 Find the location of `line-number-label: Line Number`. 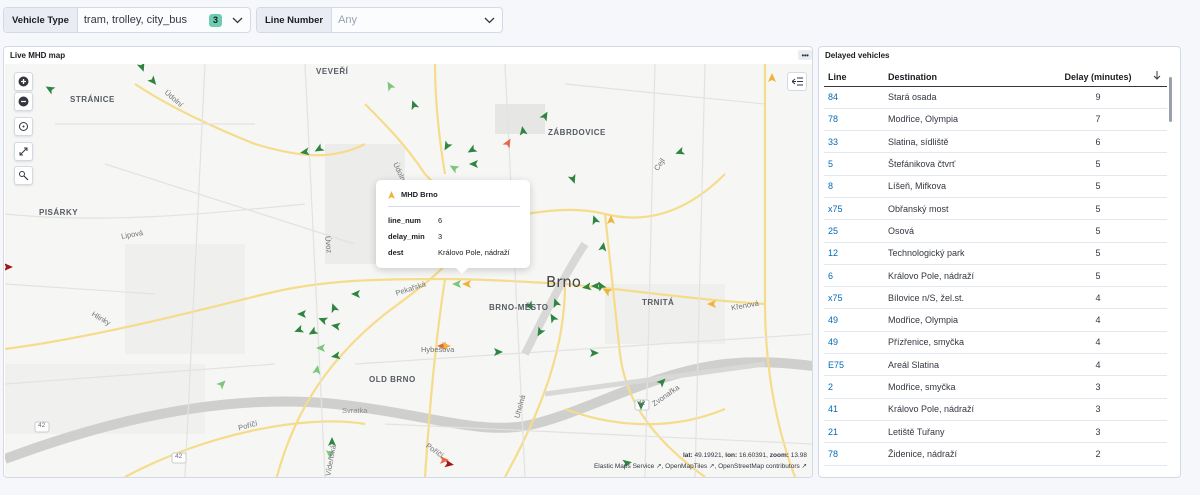

line-number-label: Line Number is located at coordinates (295, 20).